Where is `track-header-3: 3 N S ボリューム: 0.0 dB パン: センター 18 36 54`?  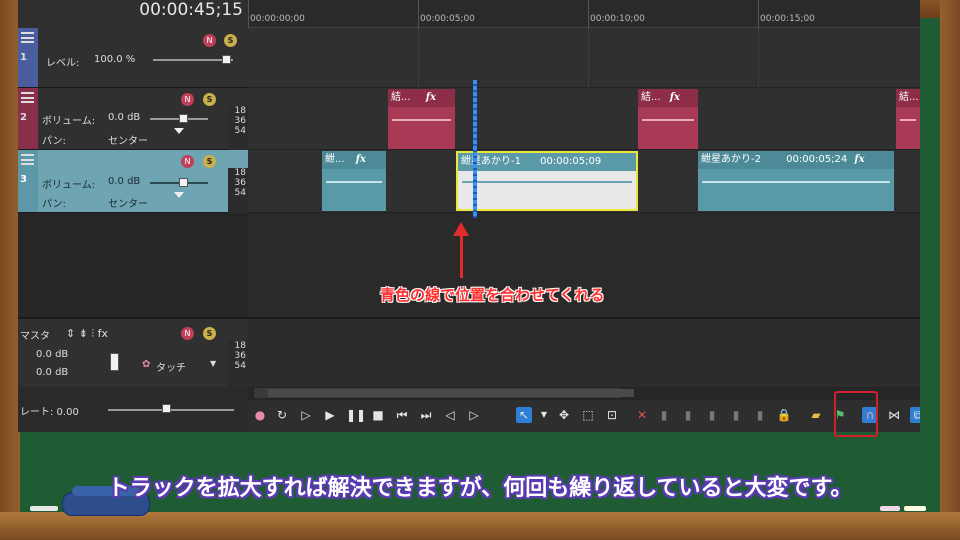 track-header-3: 3 N S ボリューム: 0.0 dB パン: センター 18 36 54 is located at coordinates (133, 181).